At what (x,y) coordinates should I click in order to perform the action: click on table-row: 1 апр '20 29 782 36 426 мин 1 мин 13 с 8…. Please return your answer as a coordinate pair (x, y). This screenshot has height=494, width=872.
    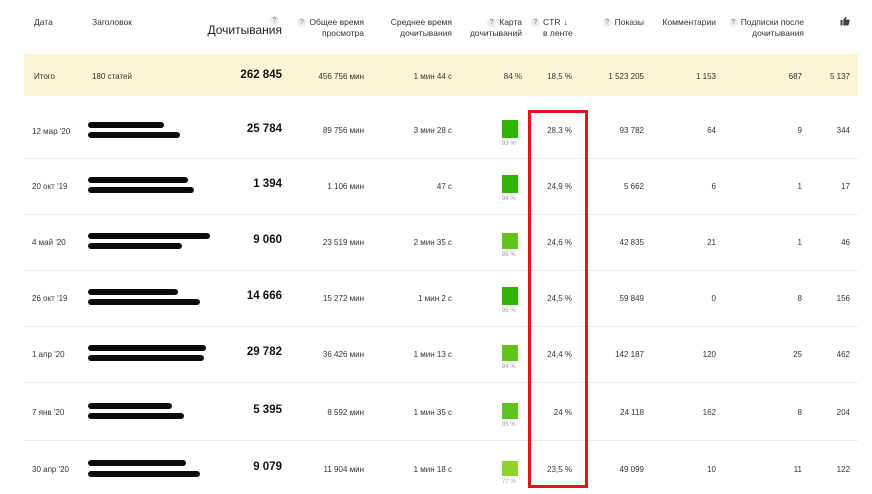
    Looking at the image, I should click on (441, 355).